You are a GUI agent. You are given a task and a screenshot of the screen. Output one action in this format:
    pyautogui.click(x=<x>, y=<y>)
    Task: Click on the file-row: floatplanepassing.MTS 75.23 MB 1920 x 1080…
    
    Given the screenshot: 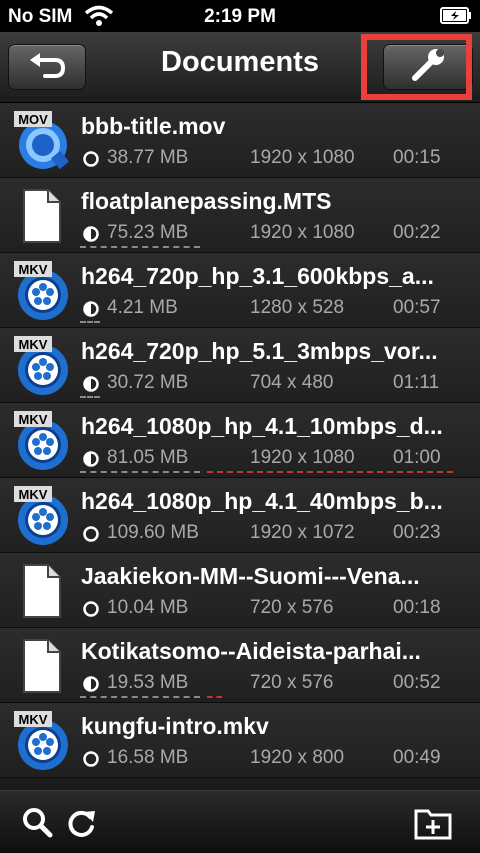 What is the action you would take?
    pyautogui.click(x=240, y=215)
    